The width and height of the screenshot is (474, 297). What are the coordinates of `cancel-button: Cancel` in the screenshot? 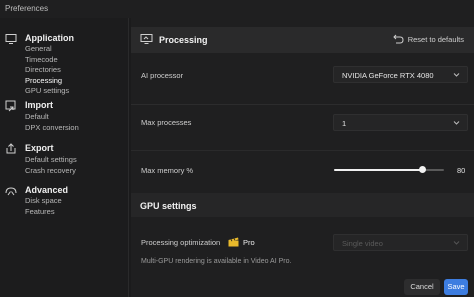 It's located at (422, 287).